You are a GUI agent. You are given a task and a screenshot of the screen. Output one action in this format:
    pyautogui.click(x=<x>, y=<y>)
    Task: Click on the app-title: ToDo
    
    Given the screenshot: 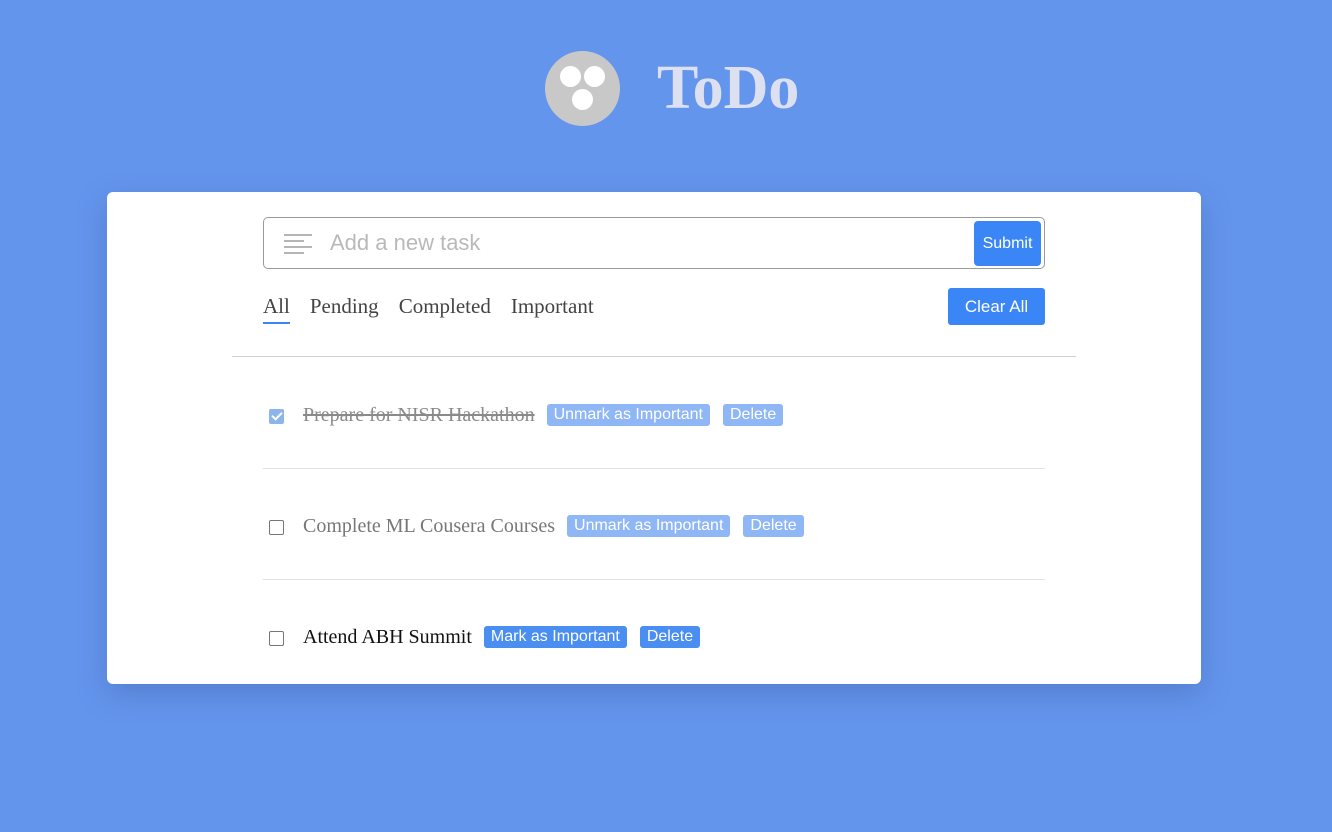 What is the action you would take?
    pyautogui.click(x=728, y=88)
    